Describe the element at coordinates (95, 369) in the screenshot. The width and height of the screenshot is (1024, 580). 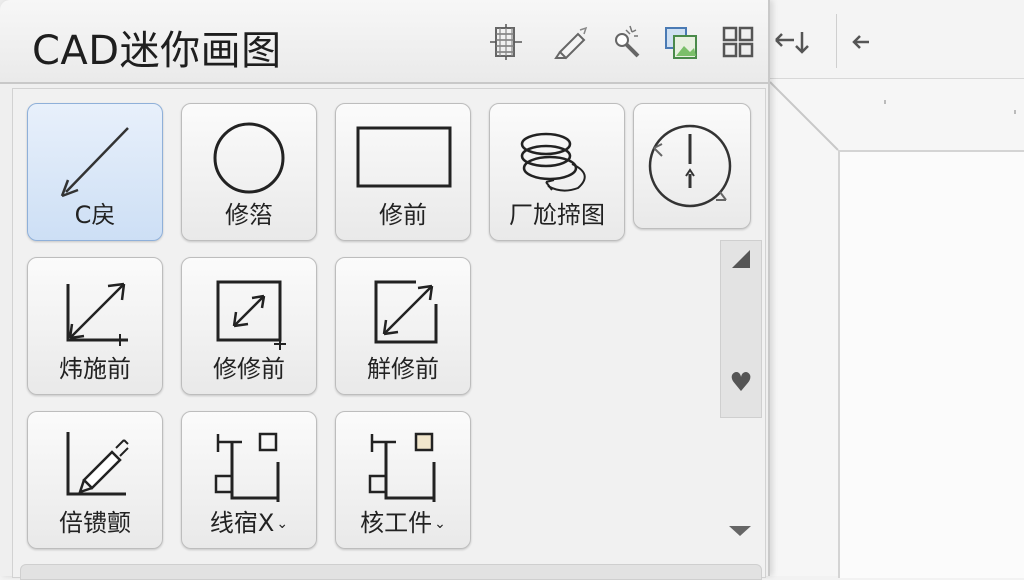
I see `tool-expand-label: 炜施前` at that location.